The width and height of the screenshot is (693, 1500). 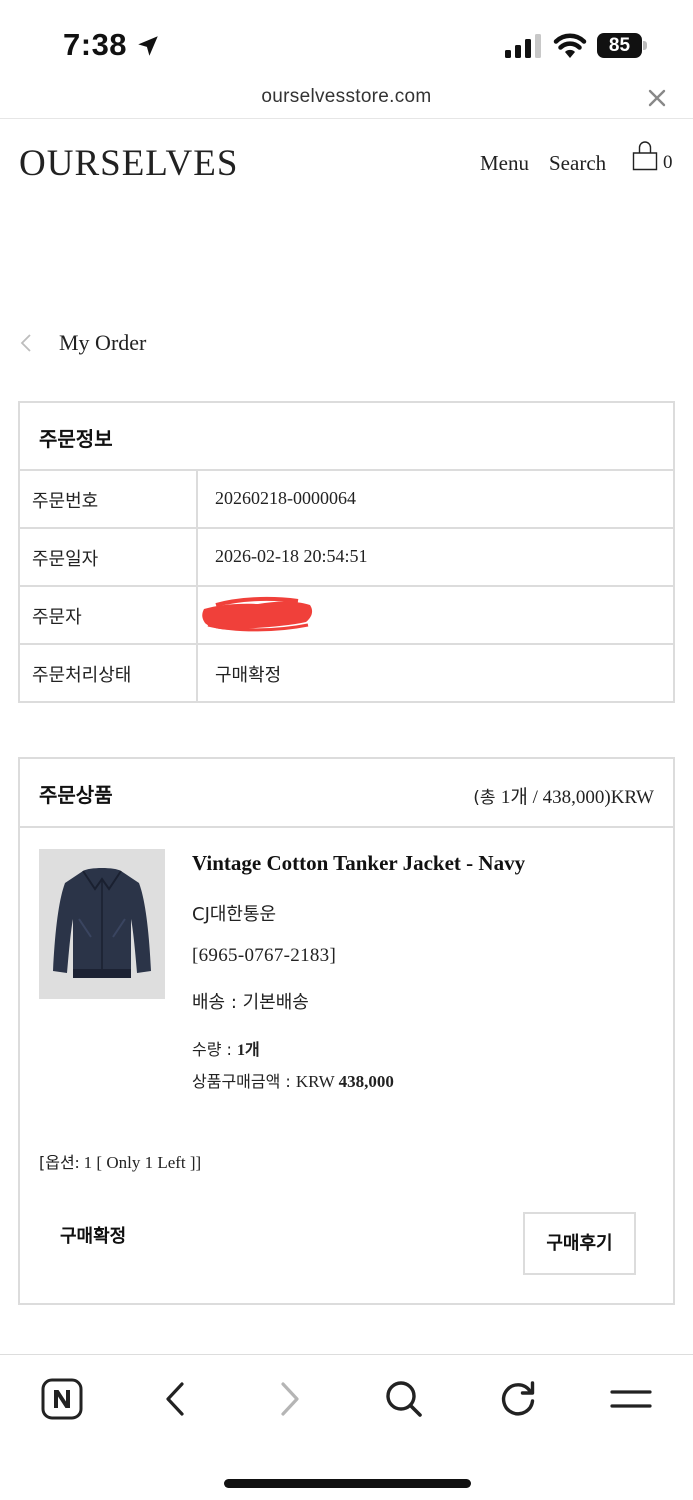 I want to click on shopping-bag-icon, so click(x=645, y=156).